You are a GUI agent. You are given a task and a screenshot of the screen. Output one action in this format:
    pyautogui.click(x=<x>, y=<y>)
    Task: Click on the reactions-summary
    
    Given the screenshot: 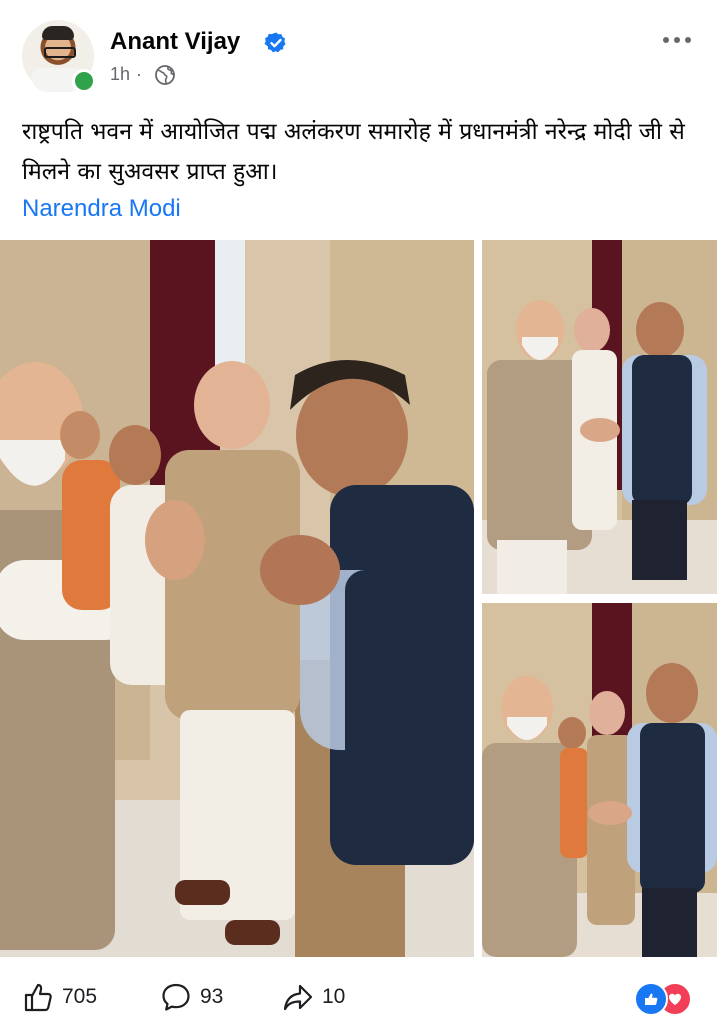 What is the action you would take?
    pyautogui.click(x=666, y=999)
    